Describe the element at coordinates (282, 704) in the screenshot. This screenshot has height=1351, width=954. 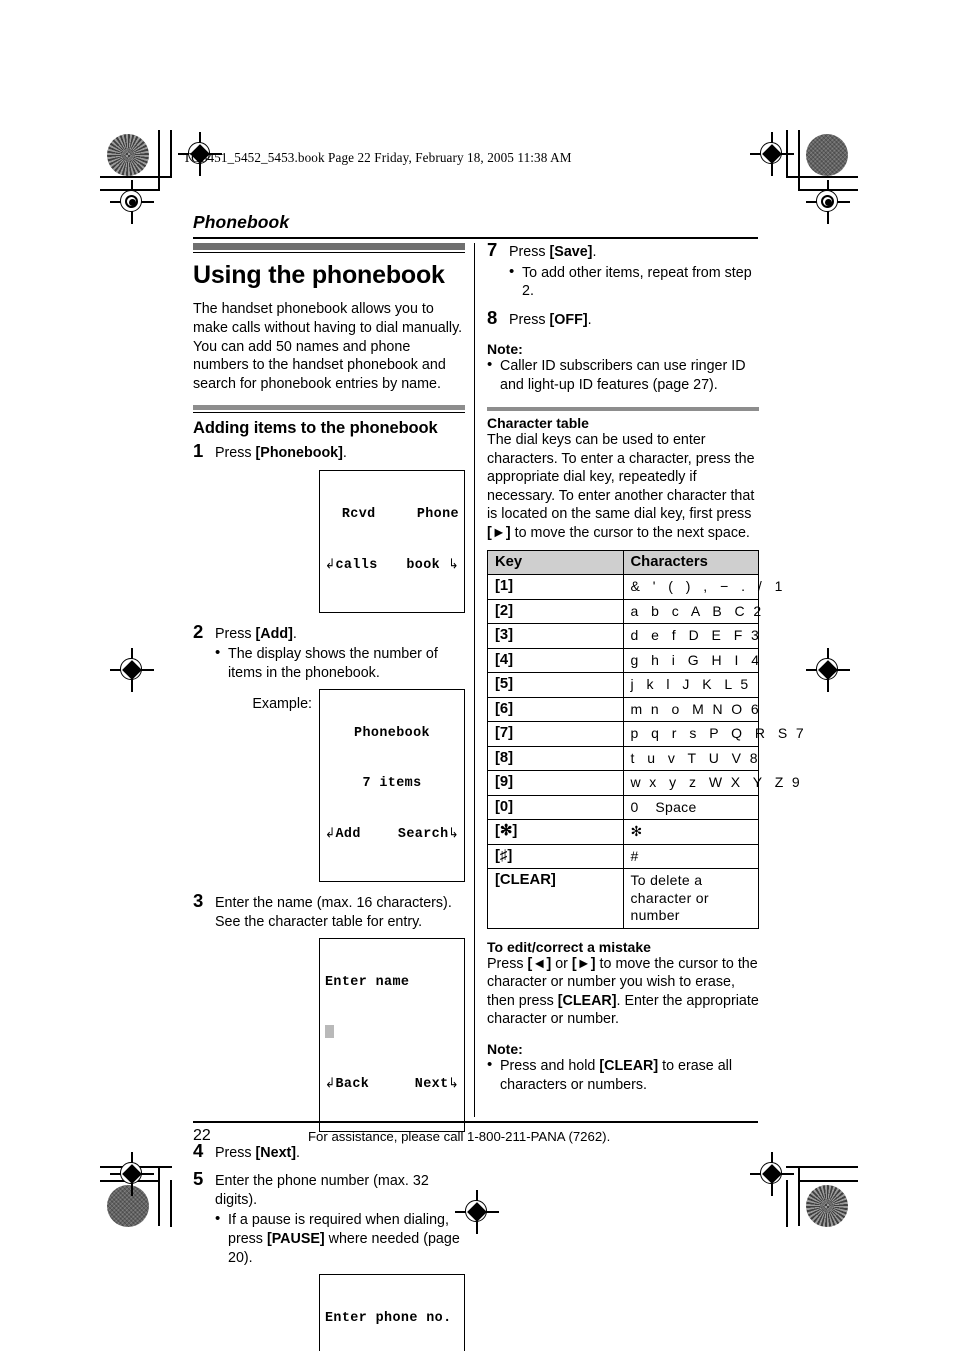
I see `example-label: Example:` at that location.